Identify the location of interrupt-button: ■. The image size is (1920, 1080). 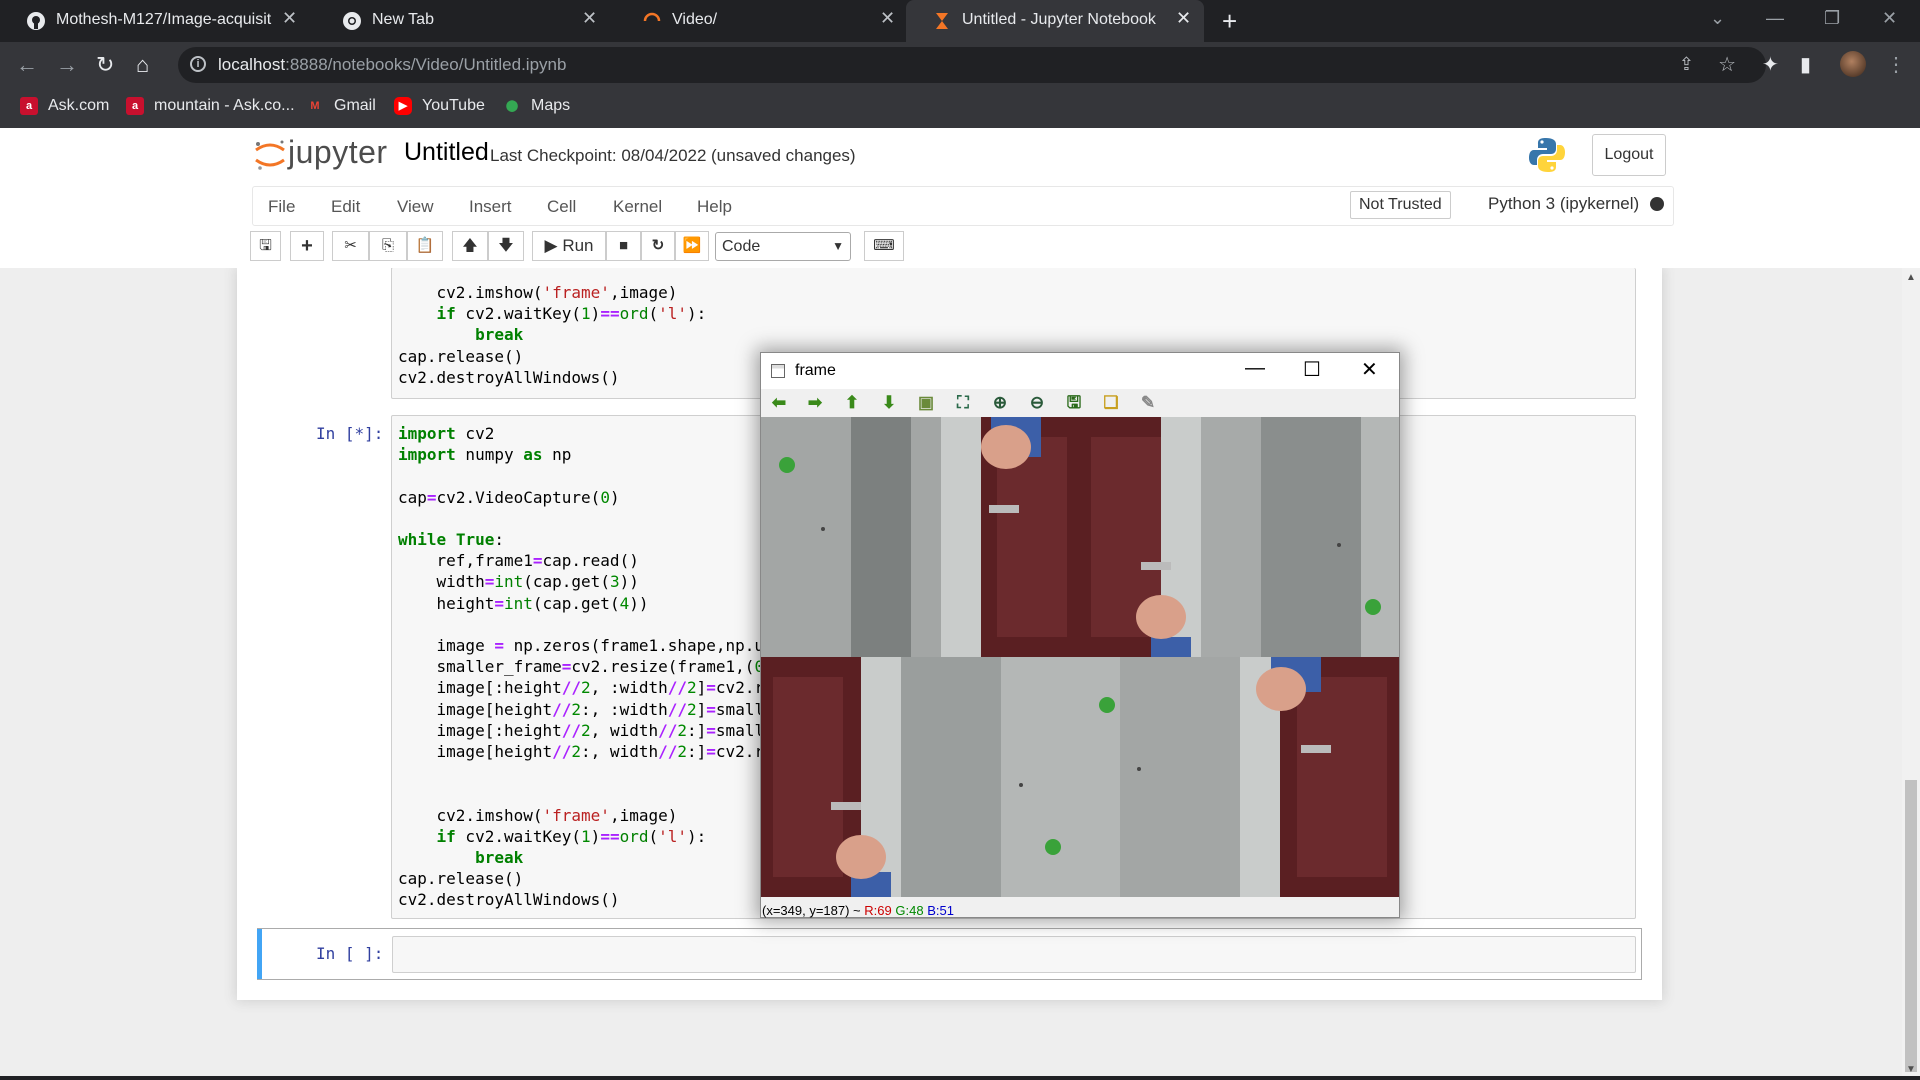
(623, 246).